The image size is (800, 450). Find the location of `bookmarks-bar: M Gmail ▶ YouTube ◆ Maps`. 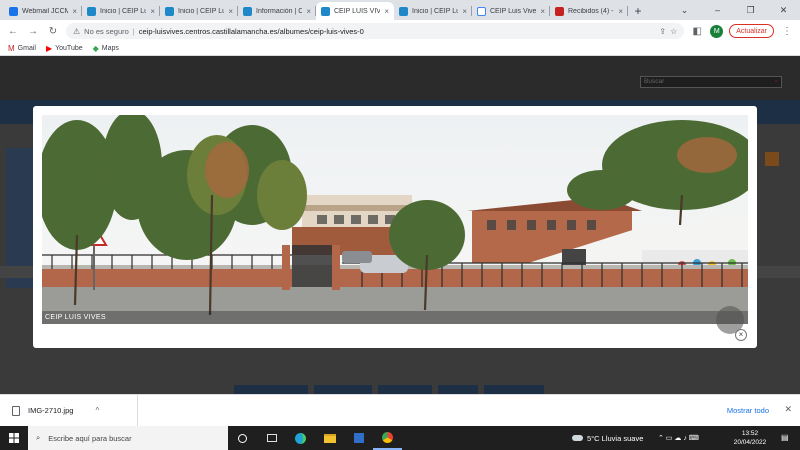

bookmarks-bar: M Gmail ▶ YouTube ◆ Maps is located at coordinates (400, 49).